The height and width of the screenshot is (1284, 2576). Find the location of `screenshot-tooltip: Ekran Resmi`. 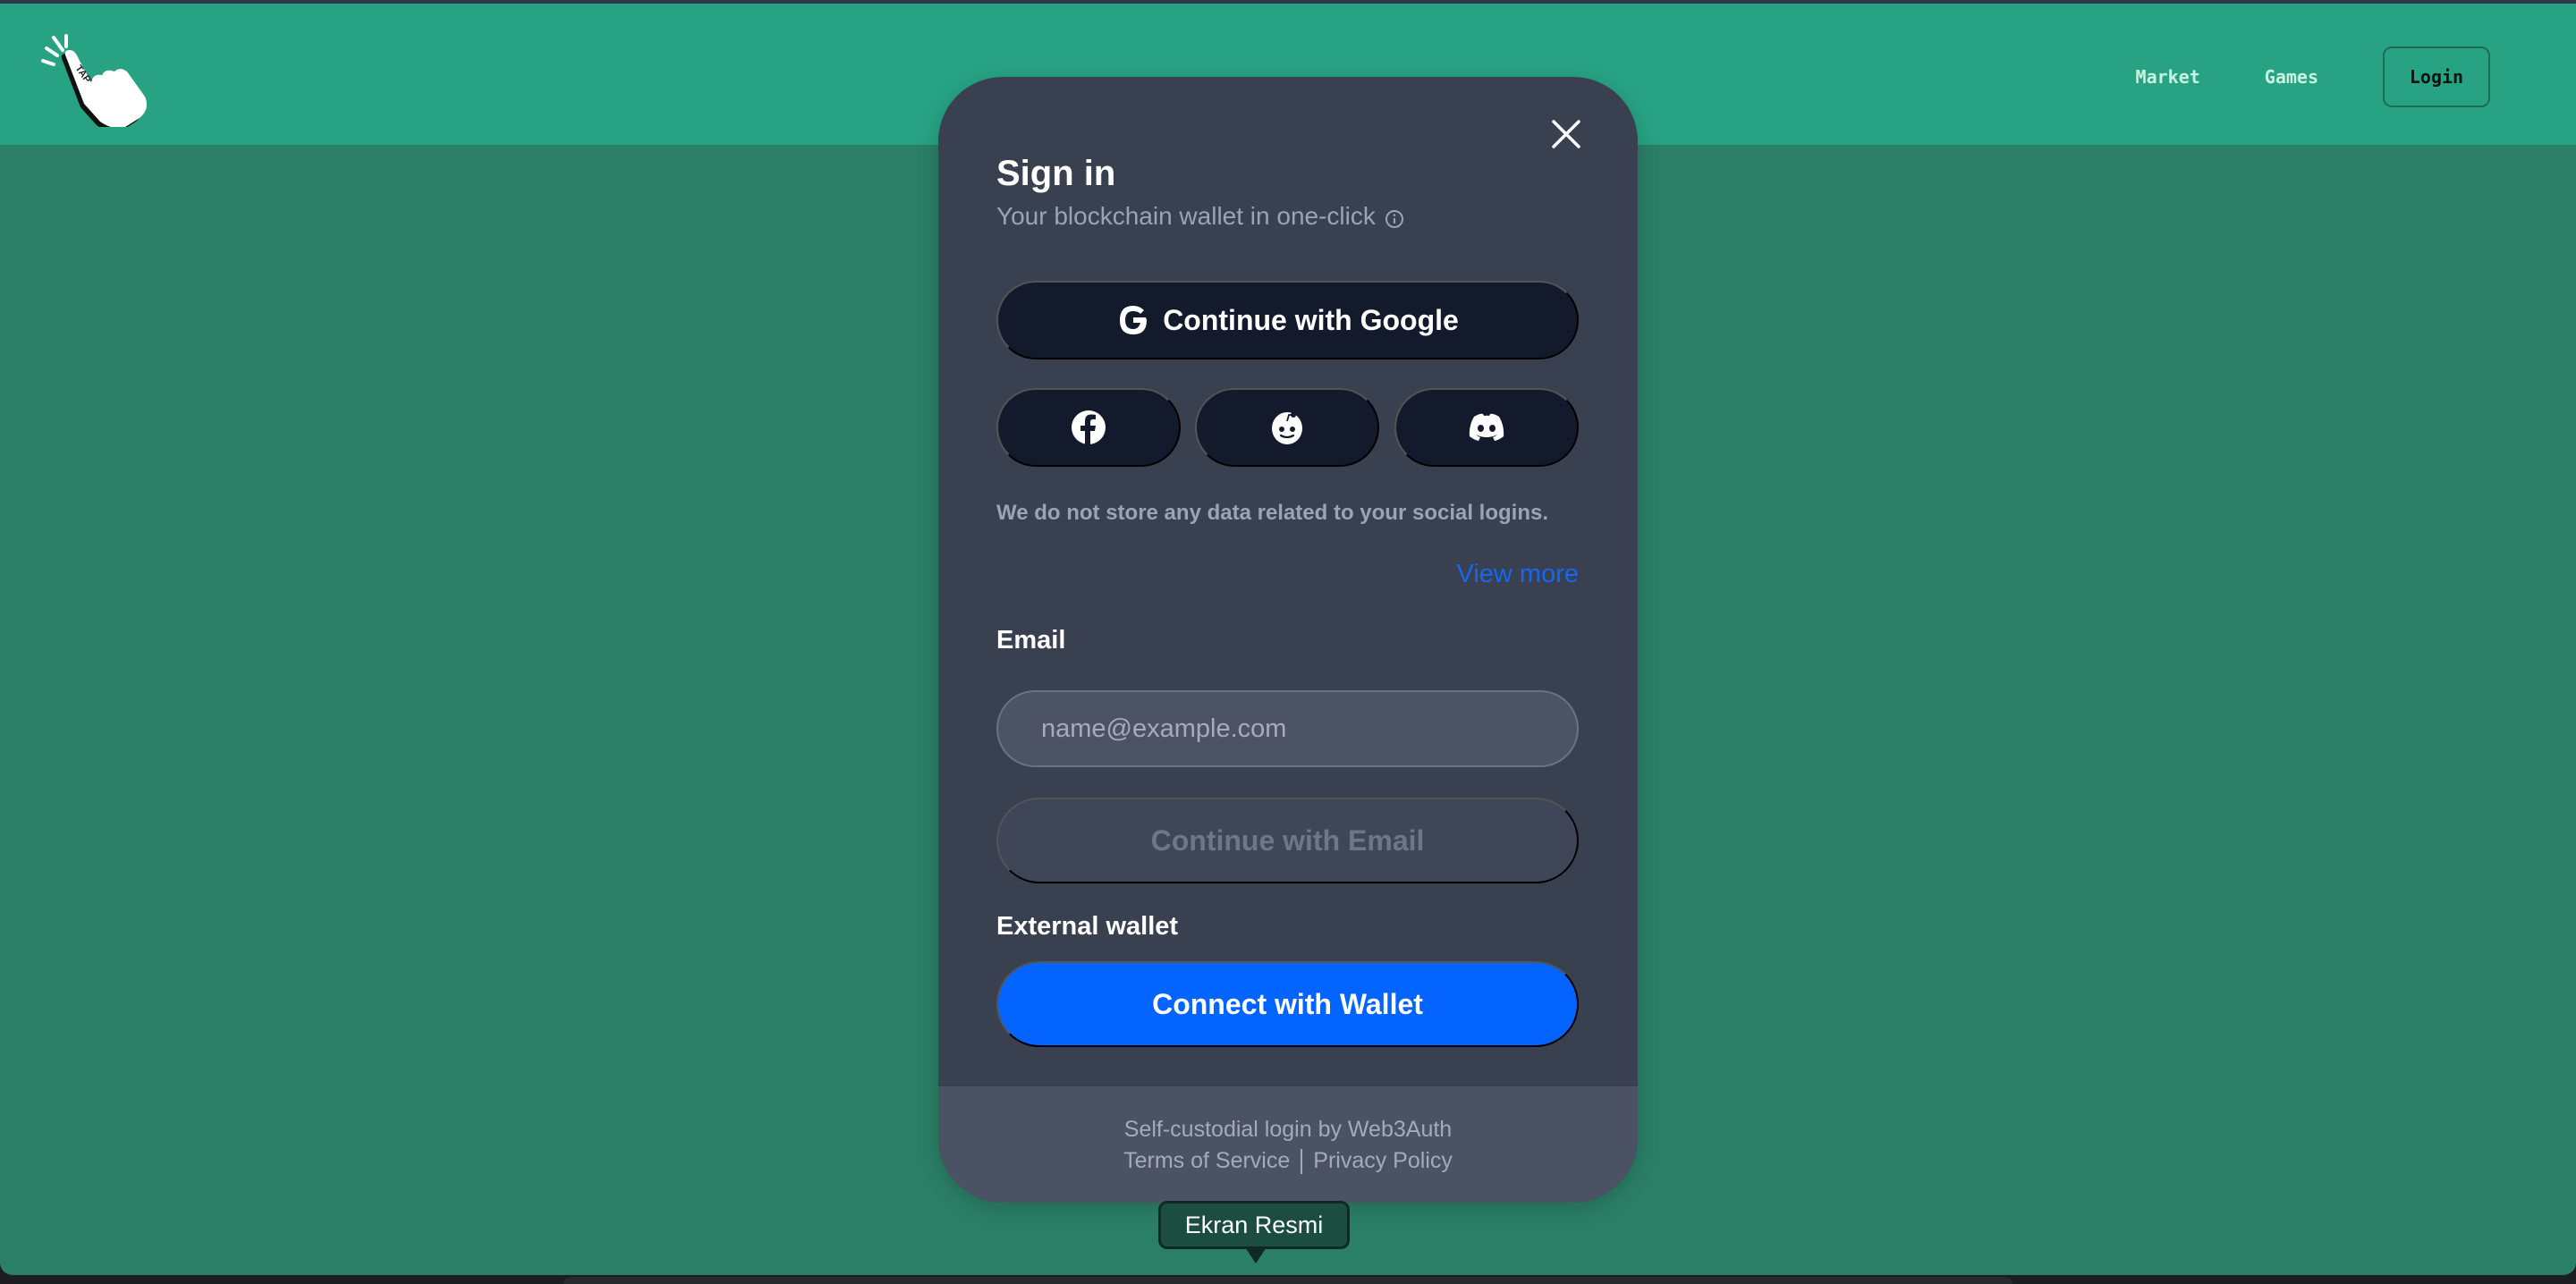

screenshot-tooltip: Ekran Resmi is located at coordinates (1254, 1225).